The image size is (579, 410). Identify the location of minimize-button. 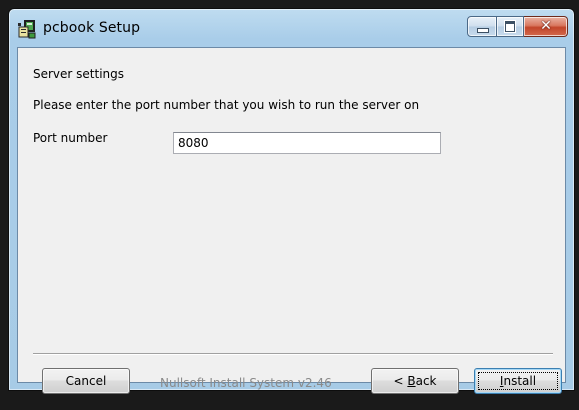
(482, 26).